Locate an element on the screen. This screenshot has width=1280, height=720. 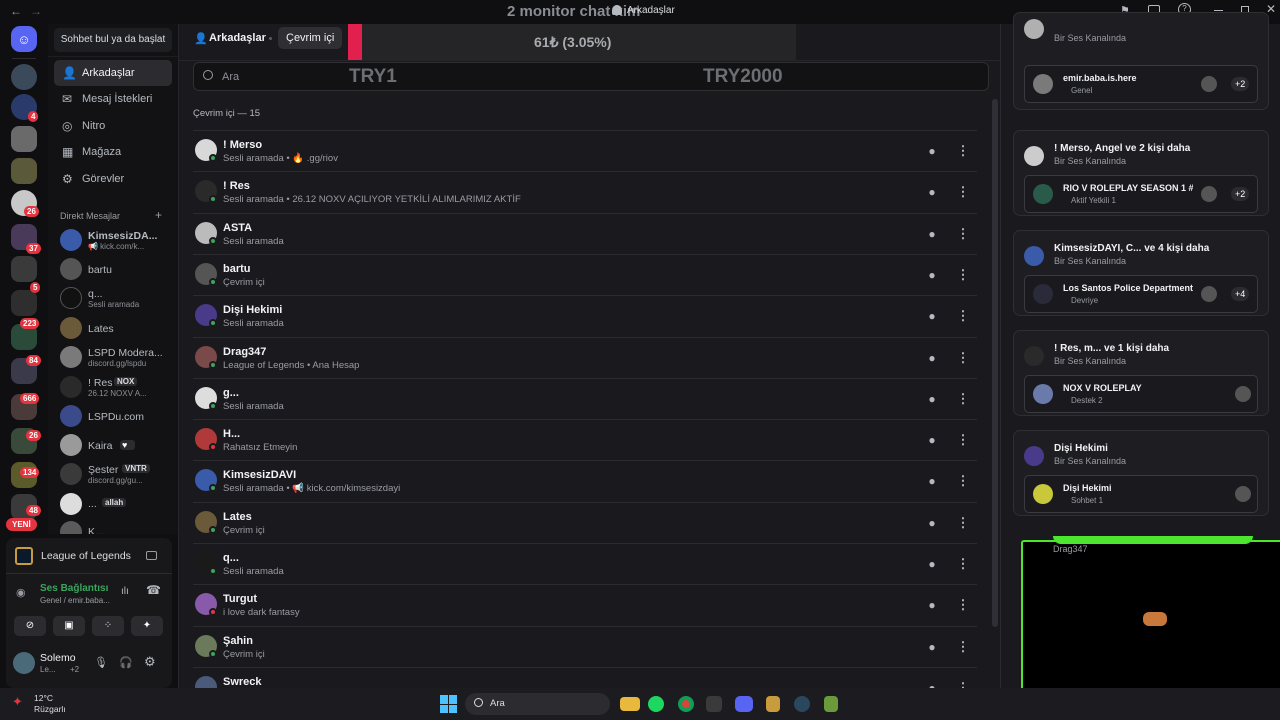
voice-channel-box: Los Santos Police Department Devriye +4 is located at coordinates (1141, 294).